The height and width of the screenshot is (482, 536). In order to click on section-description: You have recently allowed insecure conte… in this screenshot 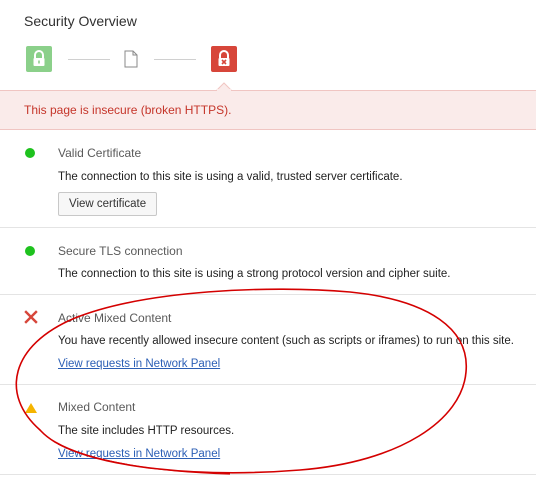, I will do `click(286, 341)`.